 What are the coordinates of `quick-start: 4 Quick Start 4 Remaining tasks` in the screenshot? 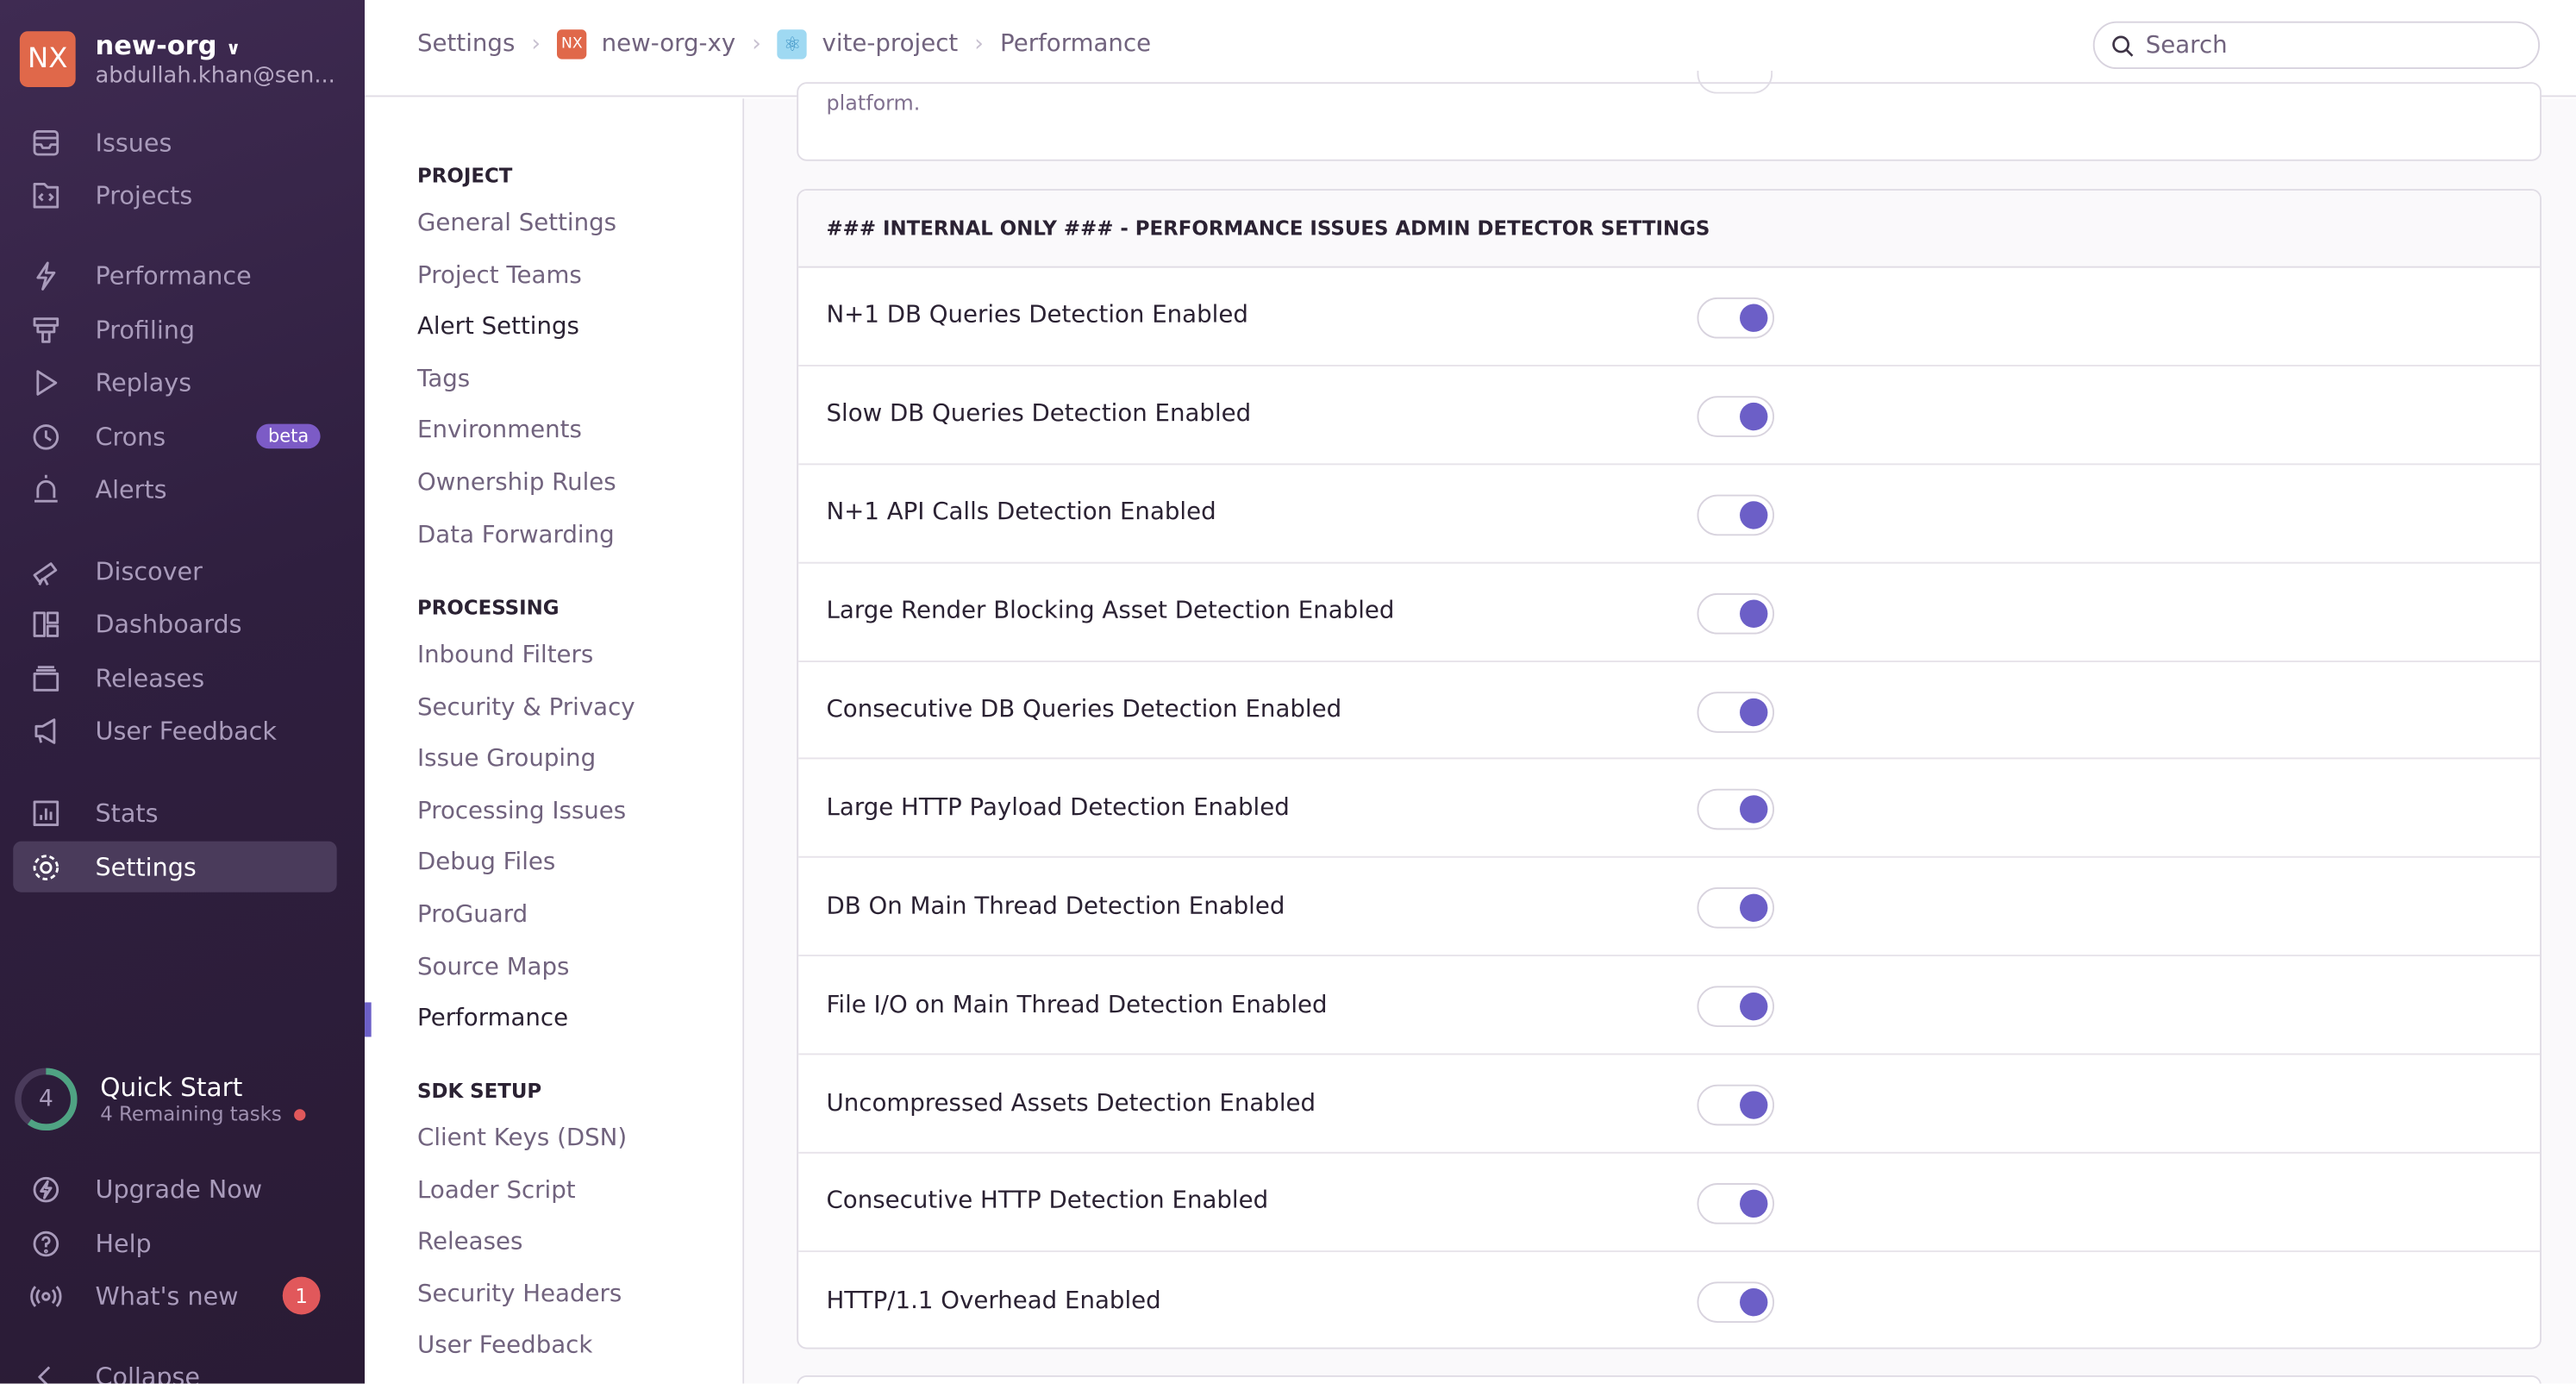 It's located at (159, 1100).